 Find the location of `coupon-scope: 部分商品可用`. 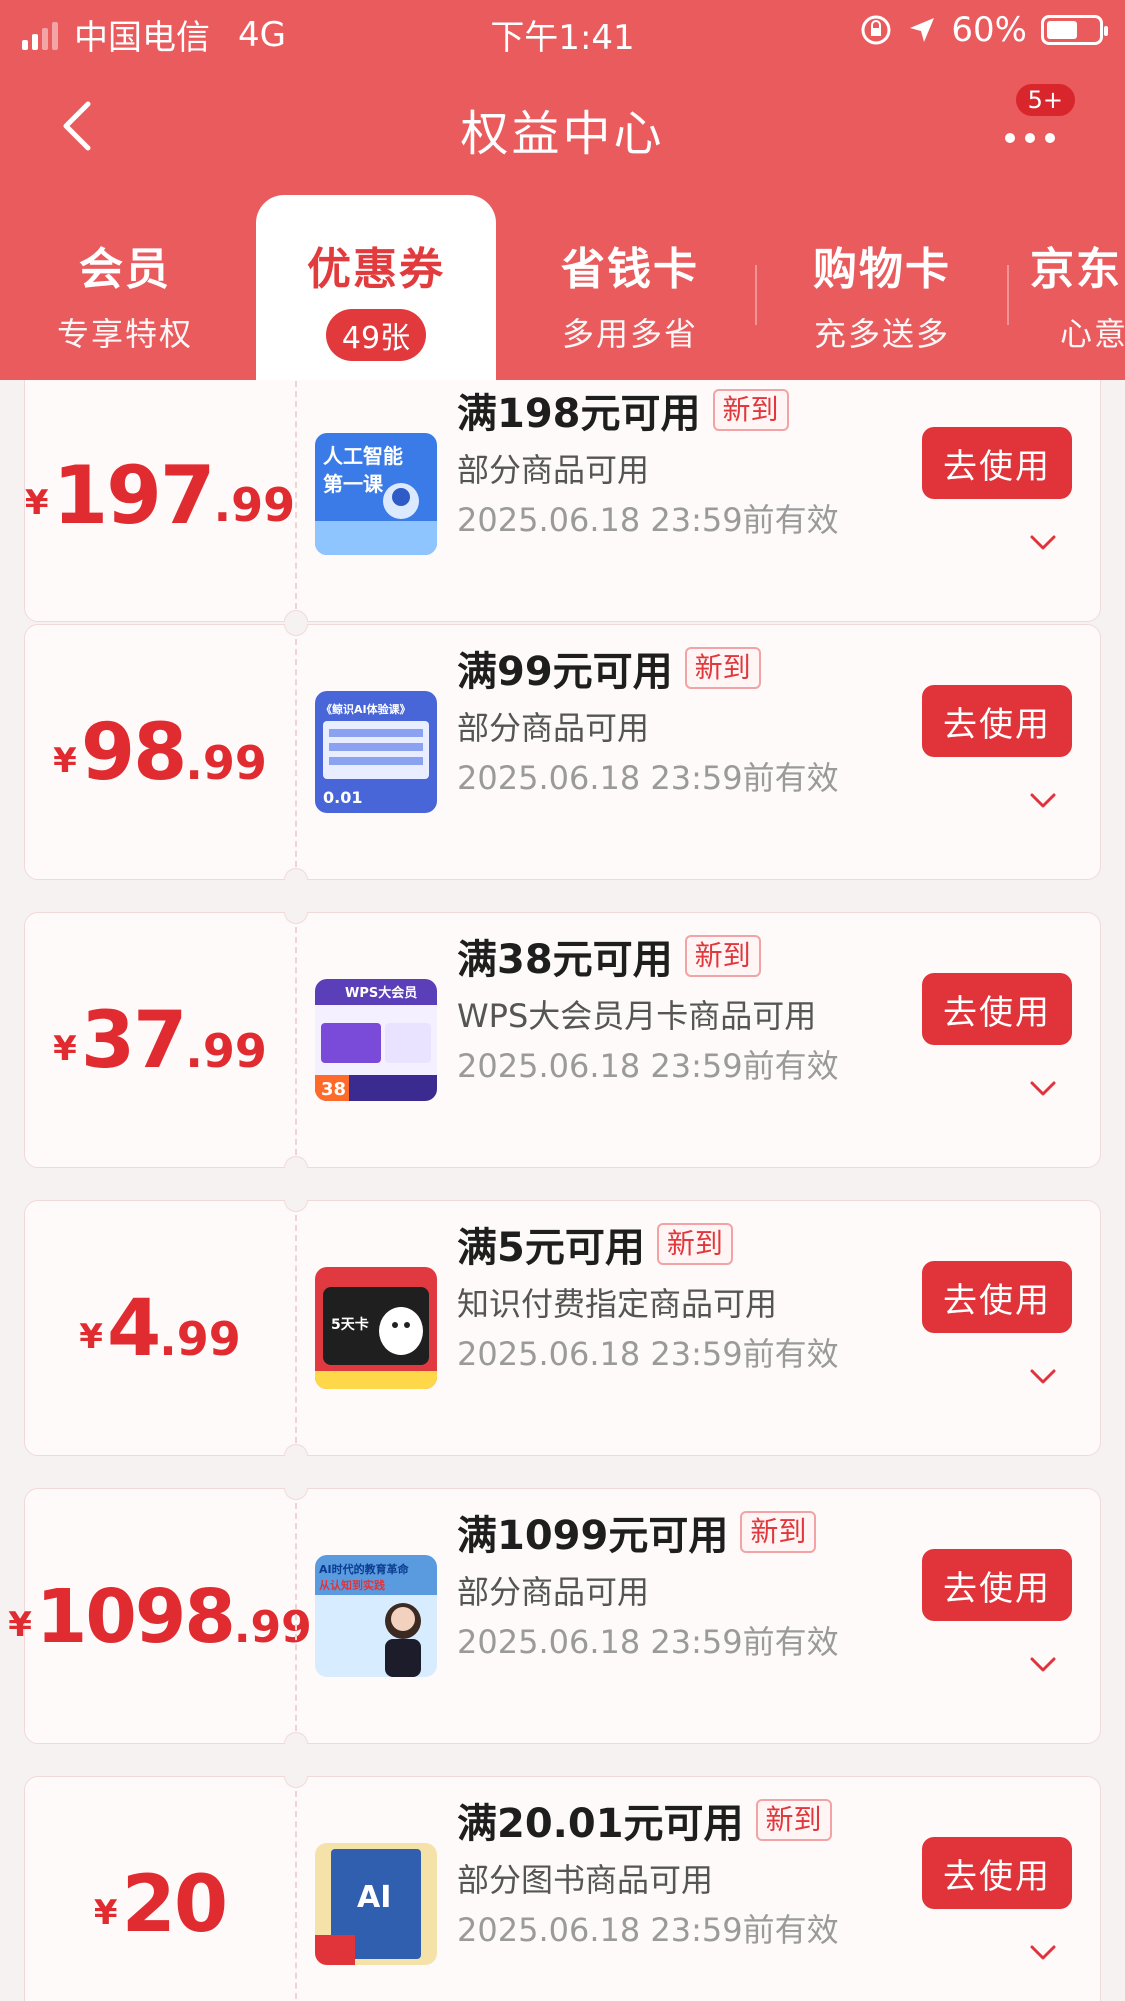

coupon-scope: 部分商品可用 is located at coordinates (553, 728).